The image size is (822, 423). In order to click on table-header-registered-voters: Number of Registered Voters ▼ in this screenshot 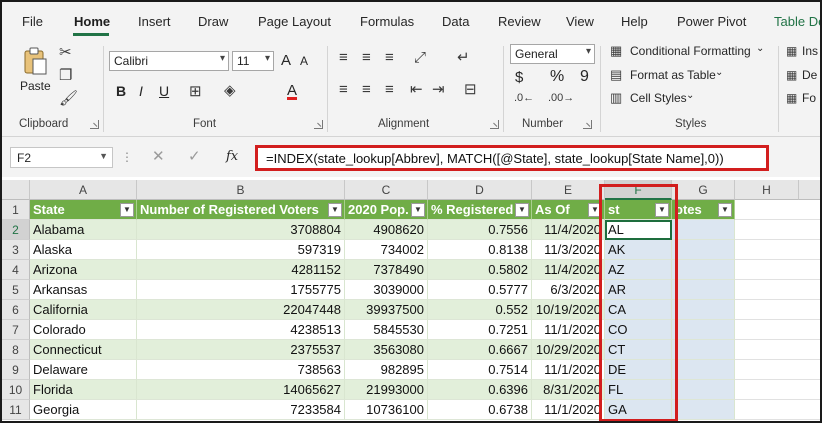, I will do `click(241, 210)`.